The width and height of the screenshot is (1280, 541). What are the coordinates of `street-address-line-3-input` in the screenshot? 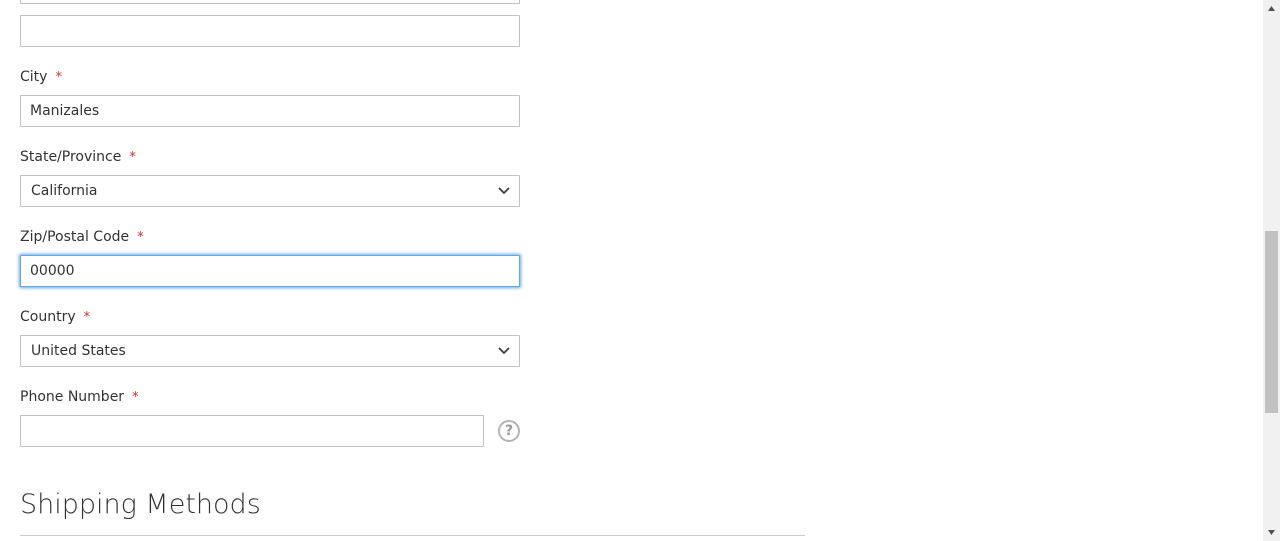 It's located at (270, 31).